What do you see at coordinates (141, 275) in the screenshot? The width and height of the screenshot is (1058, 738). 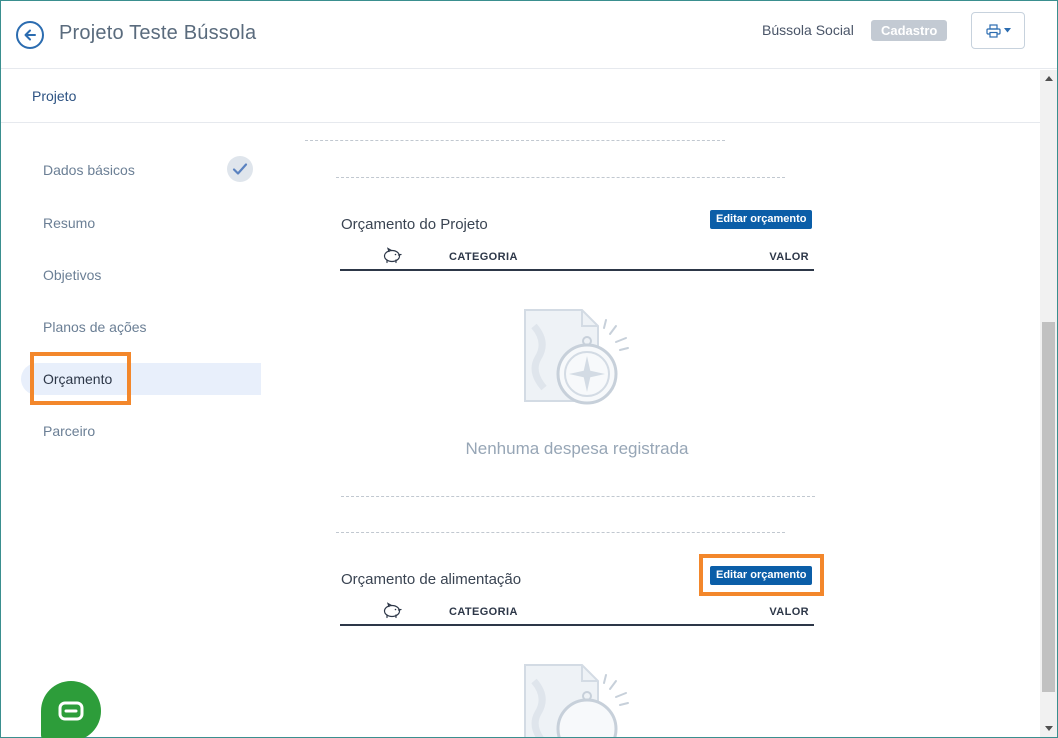 I see `sidebar-item-objetivos: Objetivos` at bounding box center [141, 275].